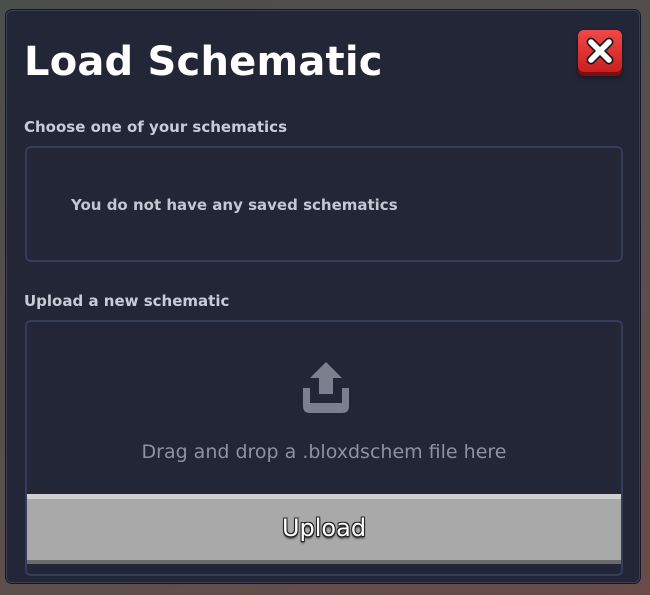  Describe the element at coordinates (127, 301) in the screenshot. I see `upload-section-label: Upload a new schematic` at that location.